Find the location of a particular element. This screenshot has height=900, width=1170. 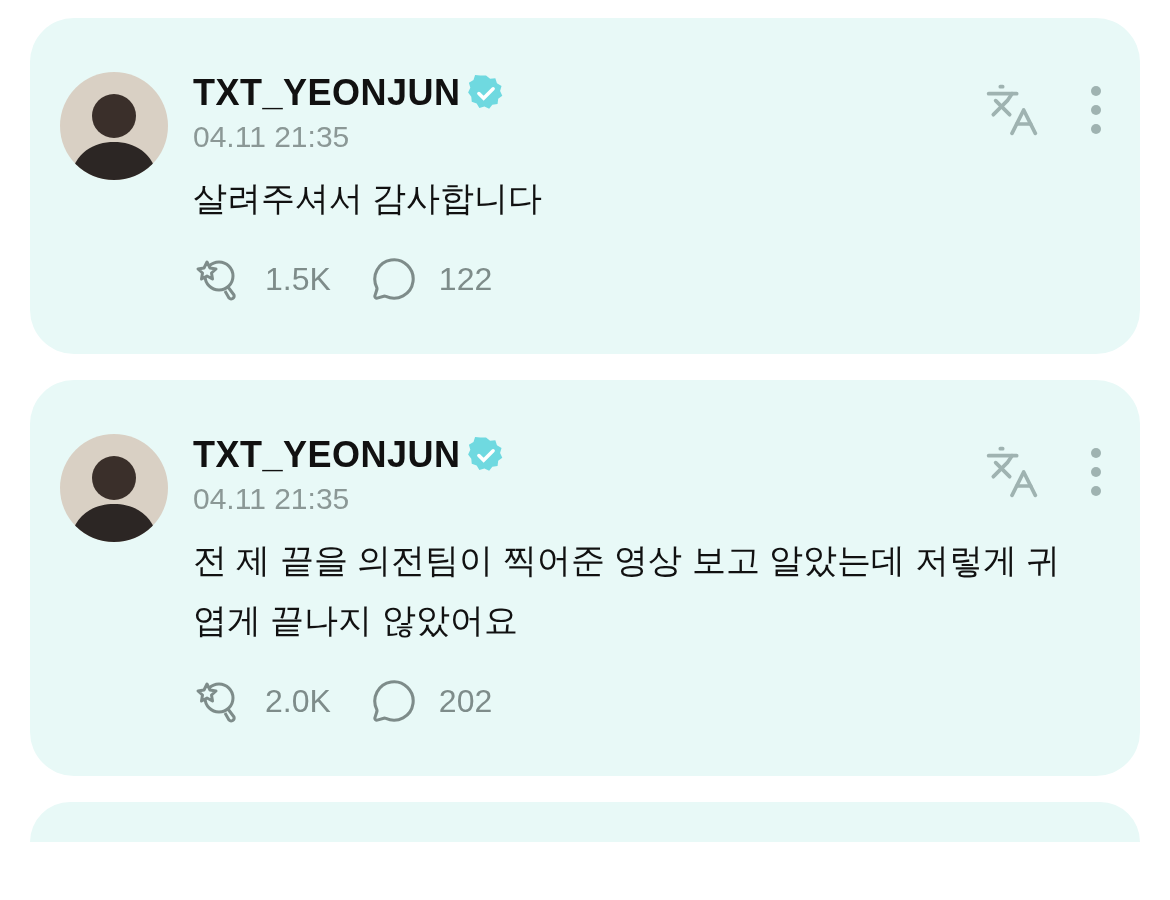

post-text: 전 제 끝을 의전팀이 찍어준 영상 보고 알았는데 저렇게 귀엽게 끝나지 않았어요 is located at coordinates (627, 590).